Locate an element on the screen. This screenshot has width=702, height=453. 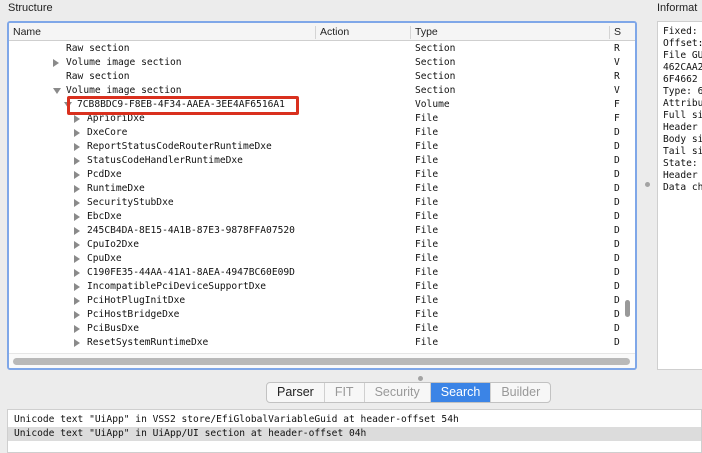
tree-row: ResetSystemRuntimeDxe File D is located at coordinates (322, 343).